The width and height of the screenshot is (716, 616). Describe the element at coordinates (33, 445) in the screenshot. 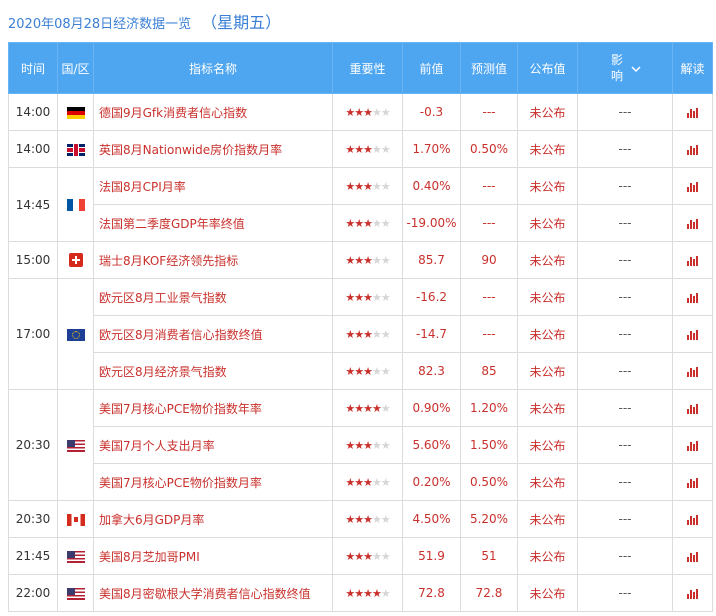

I see `time-cell: 20:30` at that location.